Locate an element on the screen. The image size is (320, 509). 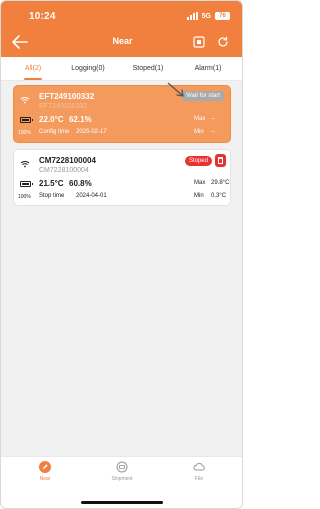
device-sub-id: CM7228100004 is located at coordinates (64, 170).